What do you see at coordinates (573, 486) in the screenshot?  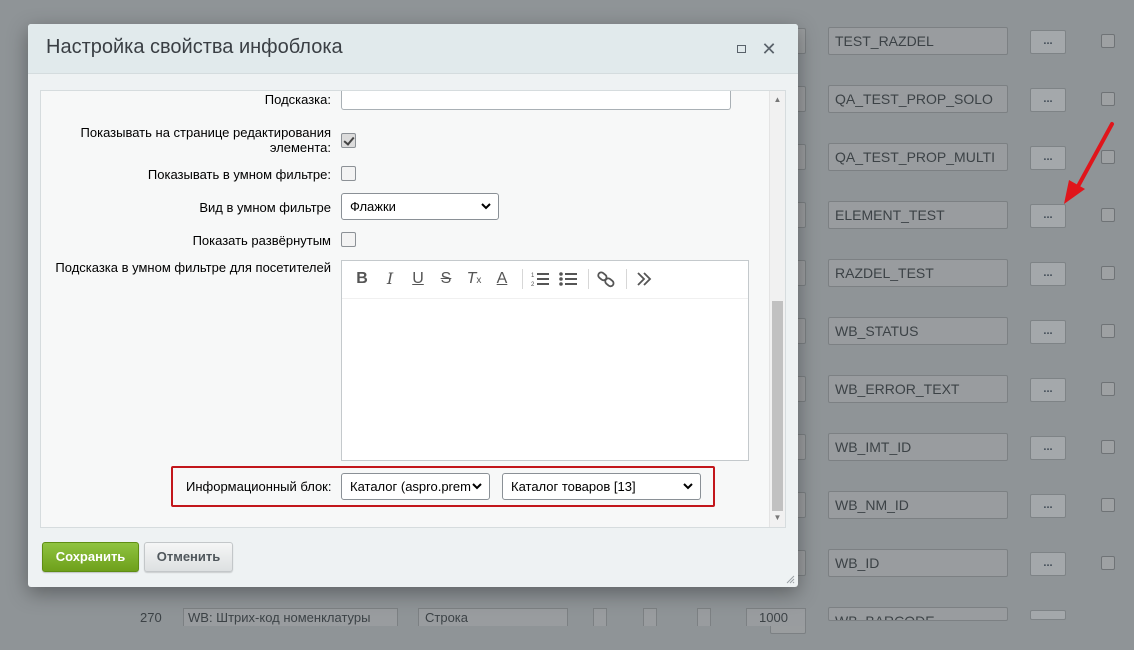 I see `iblock-value: Каталог товаров [13]` at bounding box center [573, 486].